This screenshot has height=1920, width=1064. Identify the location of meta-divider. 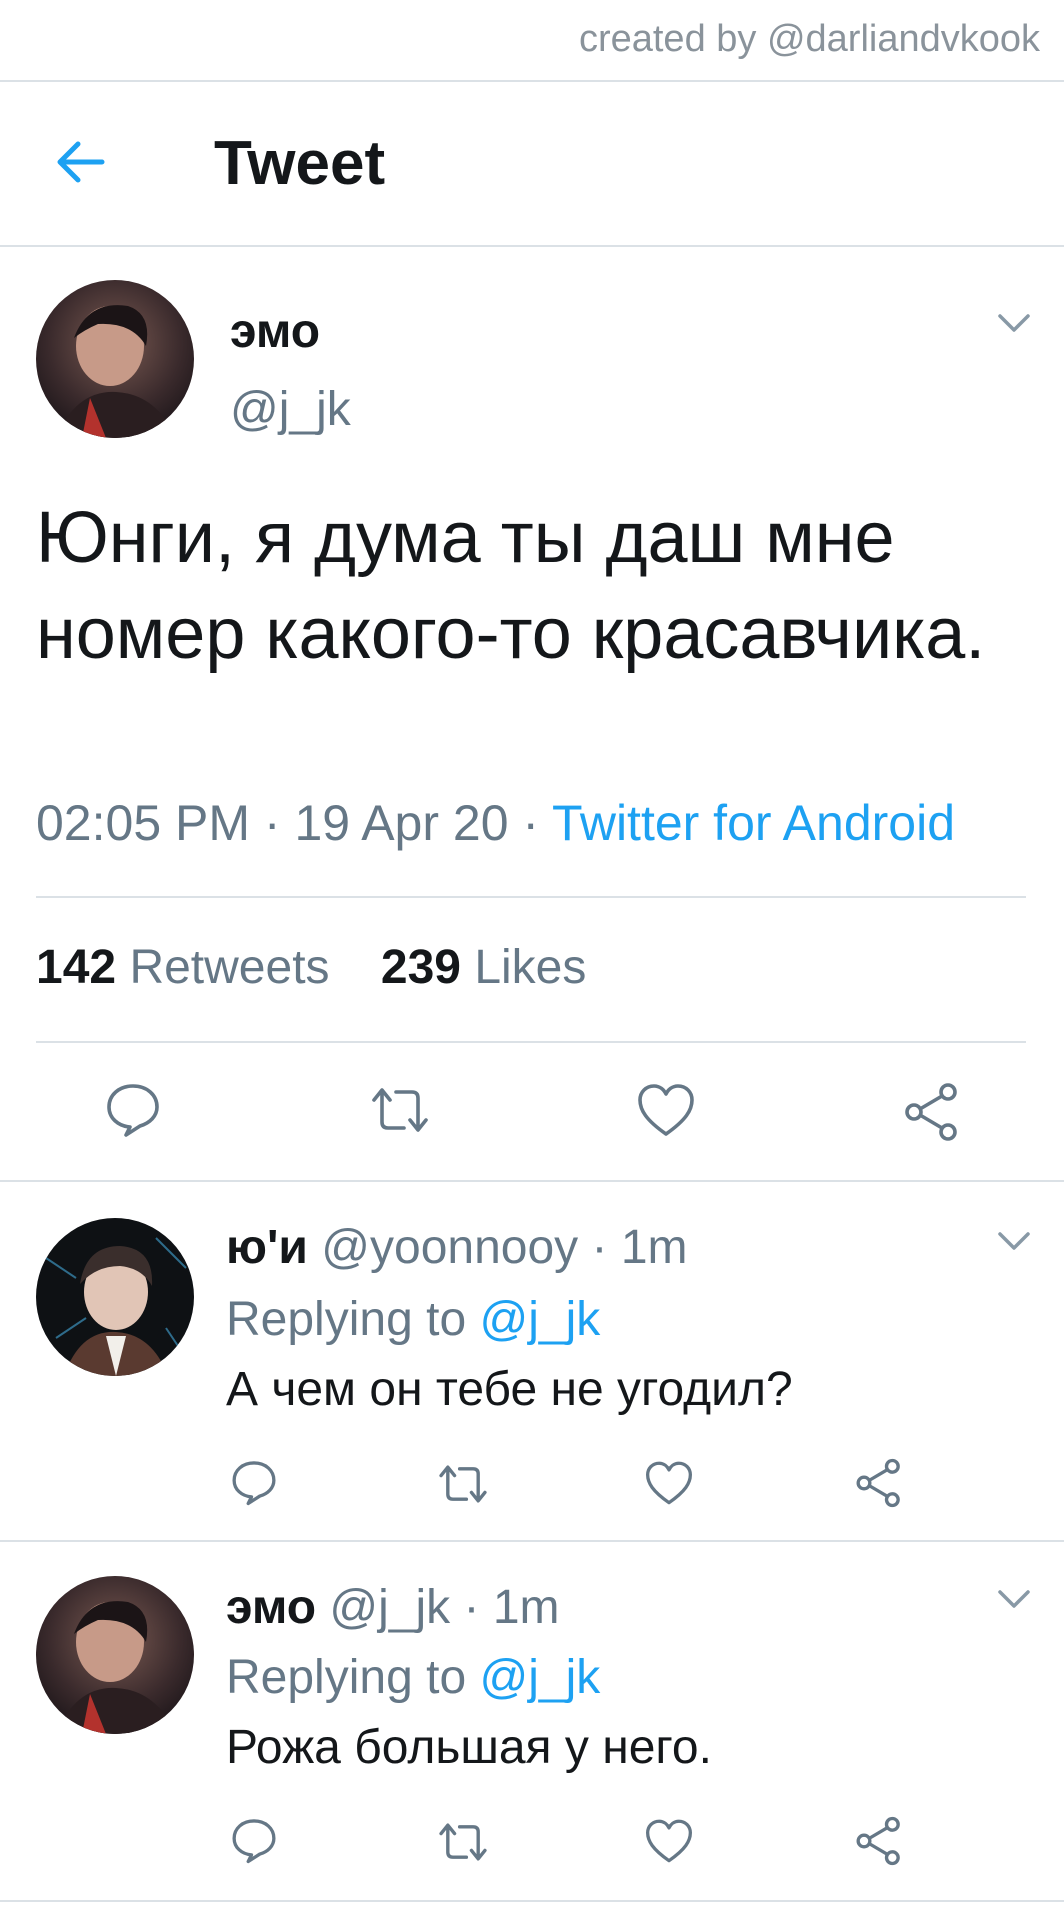
(531, 897).